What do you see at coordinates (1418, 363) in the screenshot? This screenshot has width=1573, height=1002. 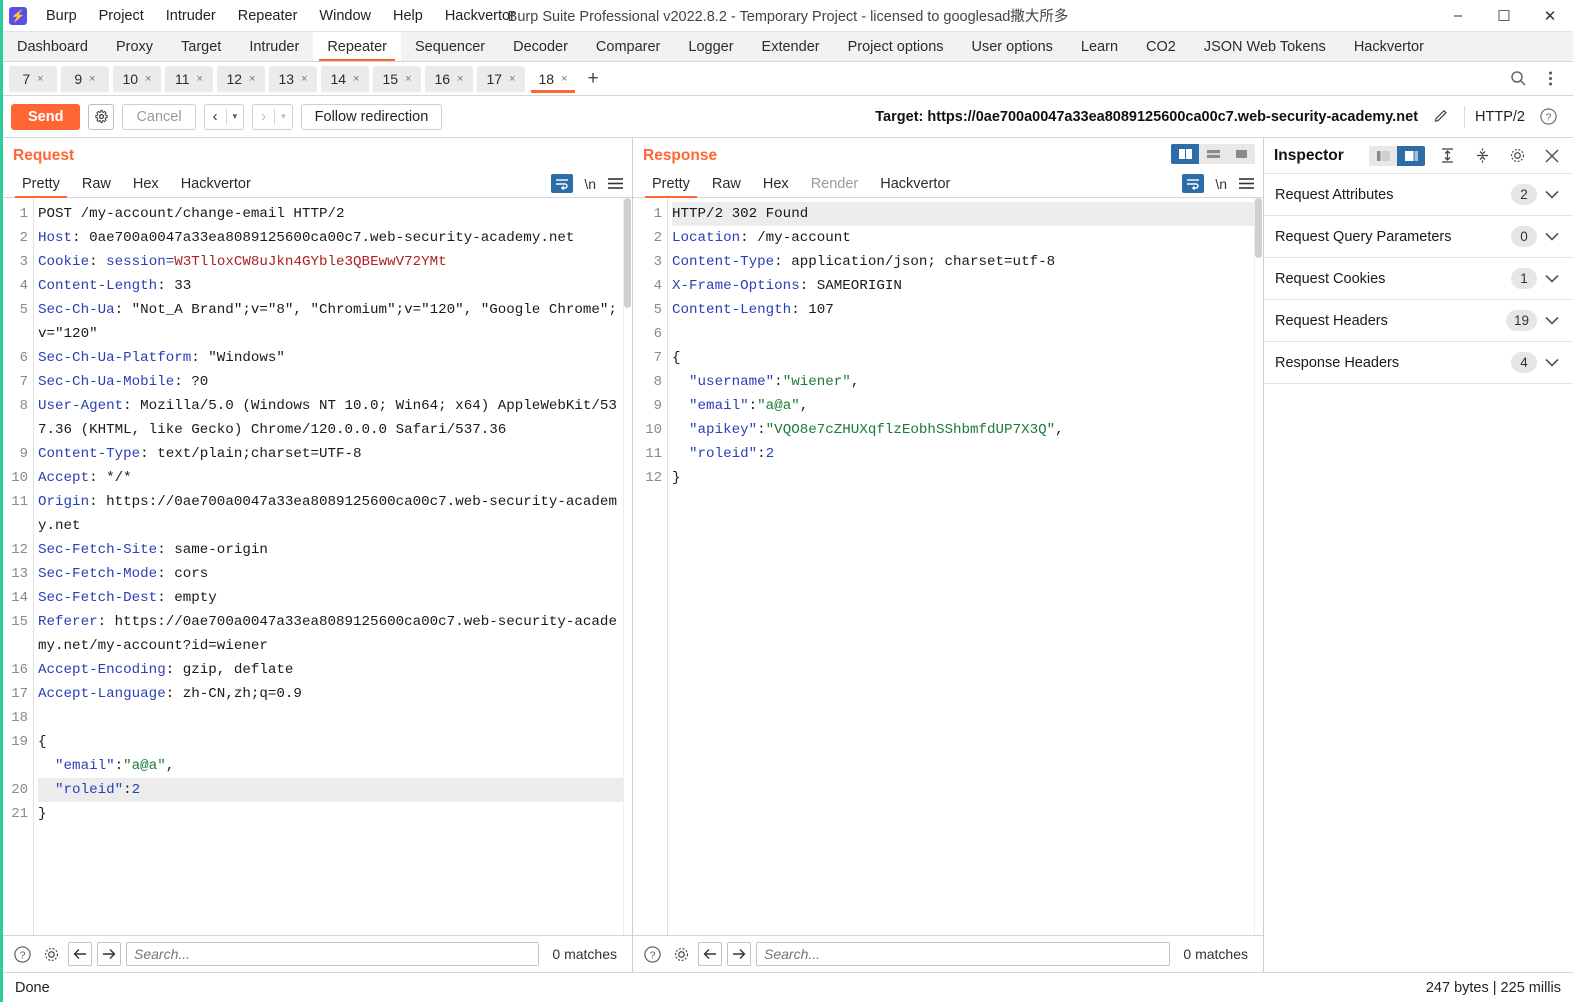 I see `inspector-section-response-headers: Response Headers 4` at bounding box center [1418, 363].